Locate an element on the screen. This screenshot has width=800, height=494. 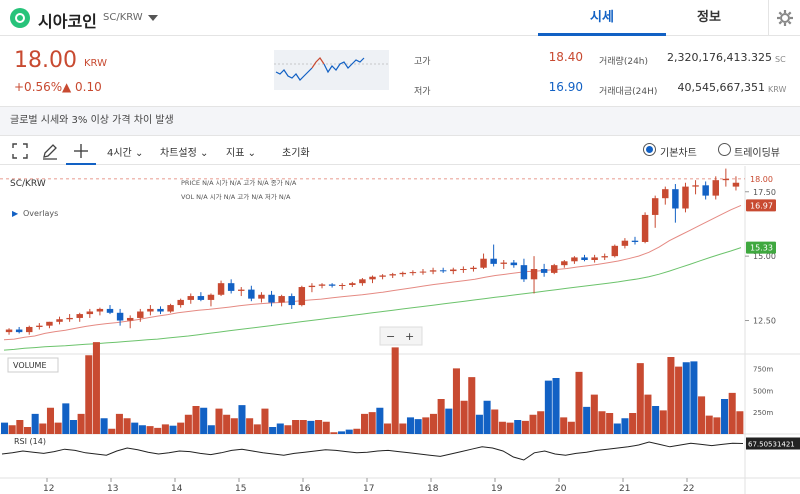
basic-chart-label: 기본차트 is located at coordinates (678, 151).